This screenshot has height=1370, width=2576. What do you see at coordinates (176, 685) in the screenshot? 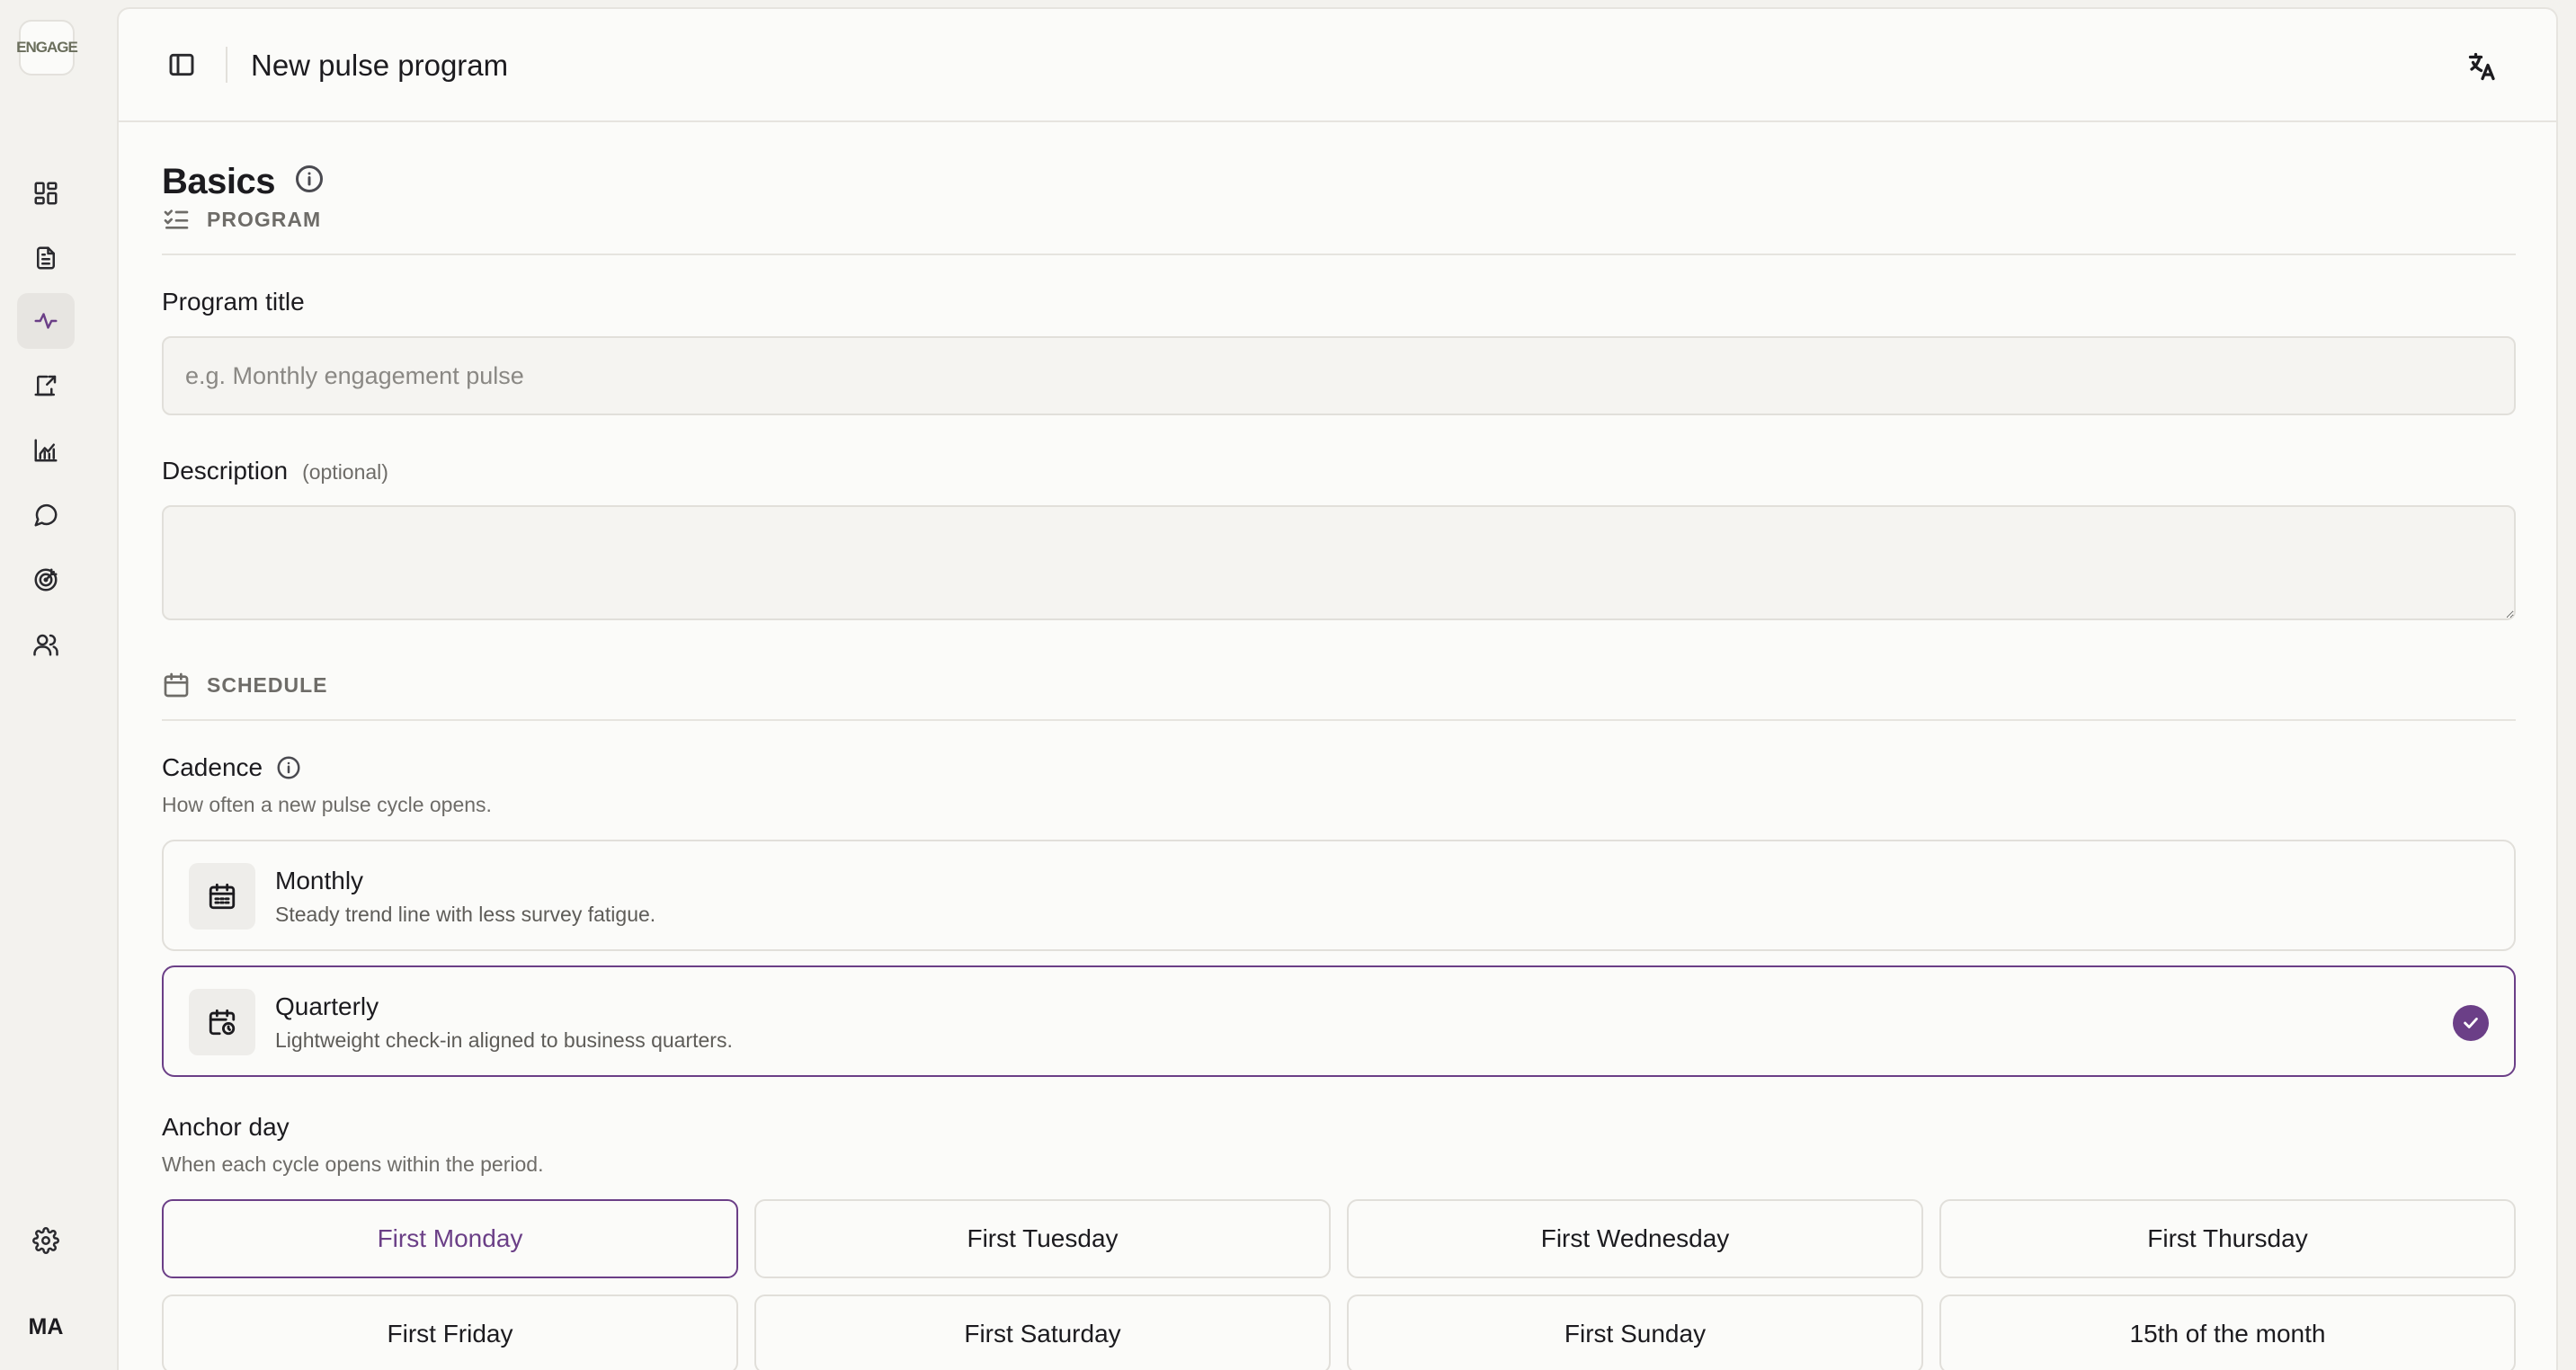
I see `calendar-icon` at bounding box center [176, 685].